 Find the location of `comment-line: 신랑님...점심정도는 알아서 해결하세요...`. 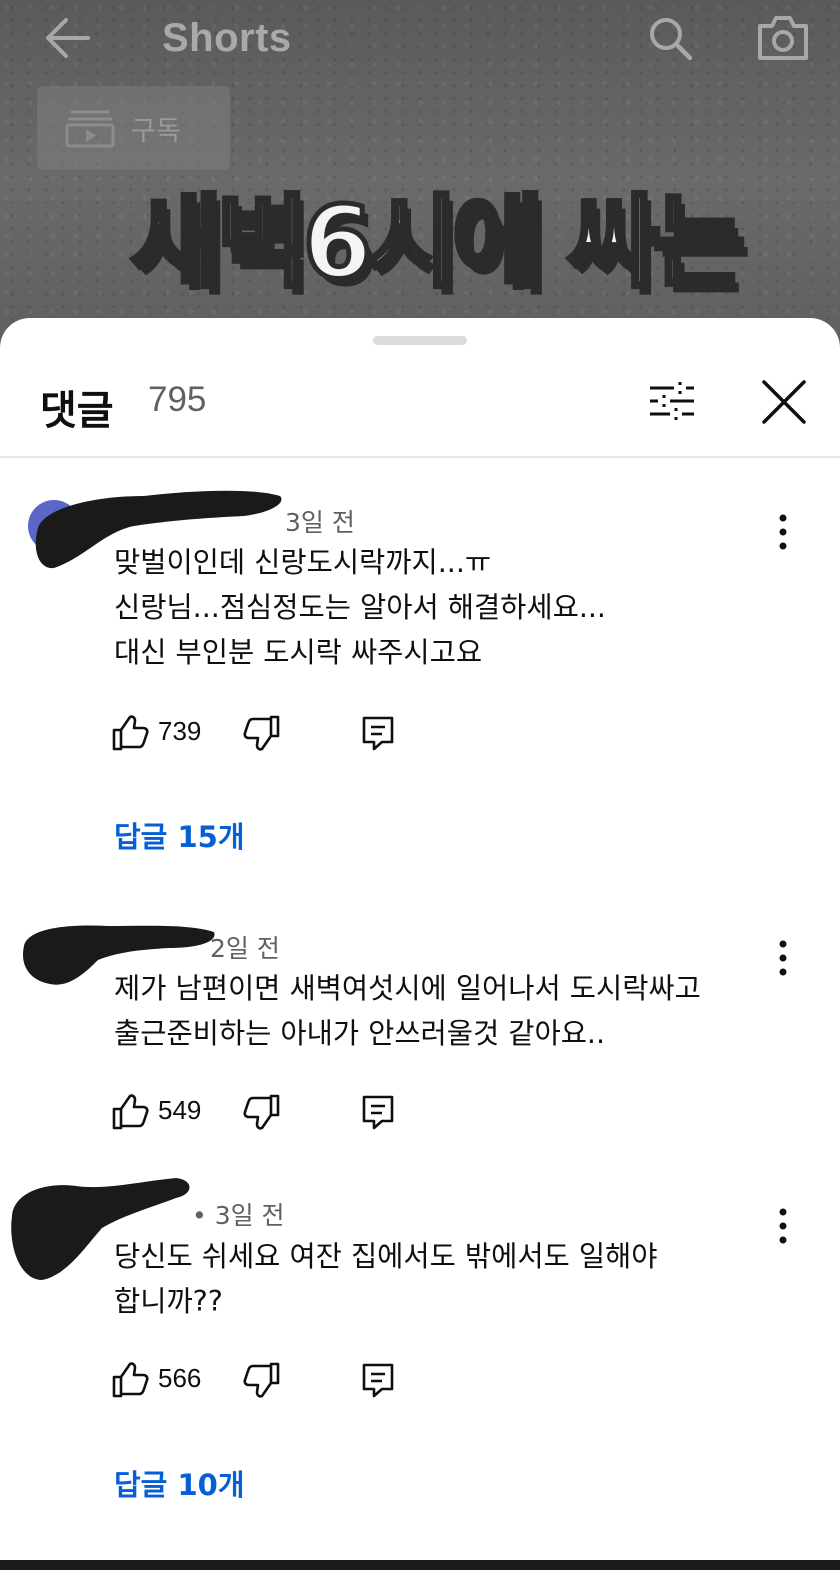

comment-line: 신랑님...점심정도는 알아서 해결하세요... is located at coordinates (360, 607).